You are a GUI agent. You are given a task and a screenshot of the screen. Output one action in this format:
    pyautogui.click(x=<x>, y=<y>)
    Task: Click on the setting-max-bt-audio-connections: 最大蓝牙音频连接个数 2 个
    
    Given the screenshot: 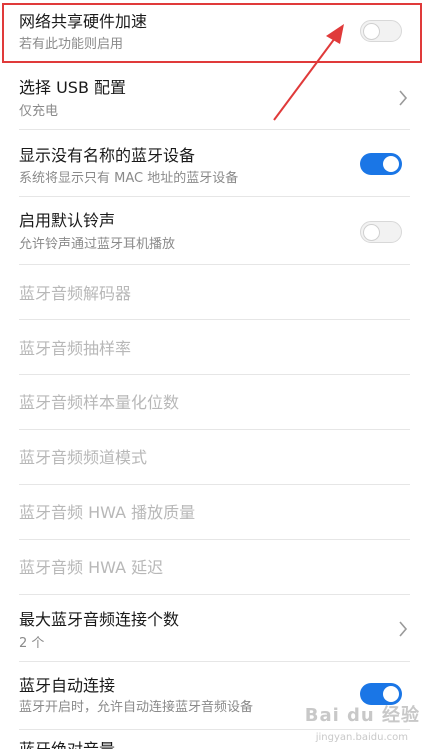 What is the action you would take?
    pyautogui.click(x=216, y=628)
    